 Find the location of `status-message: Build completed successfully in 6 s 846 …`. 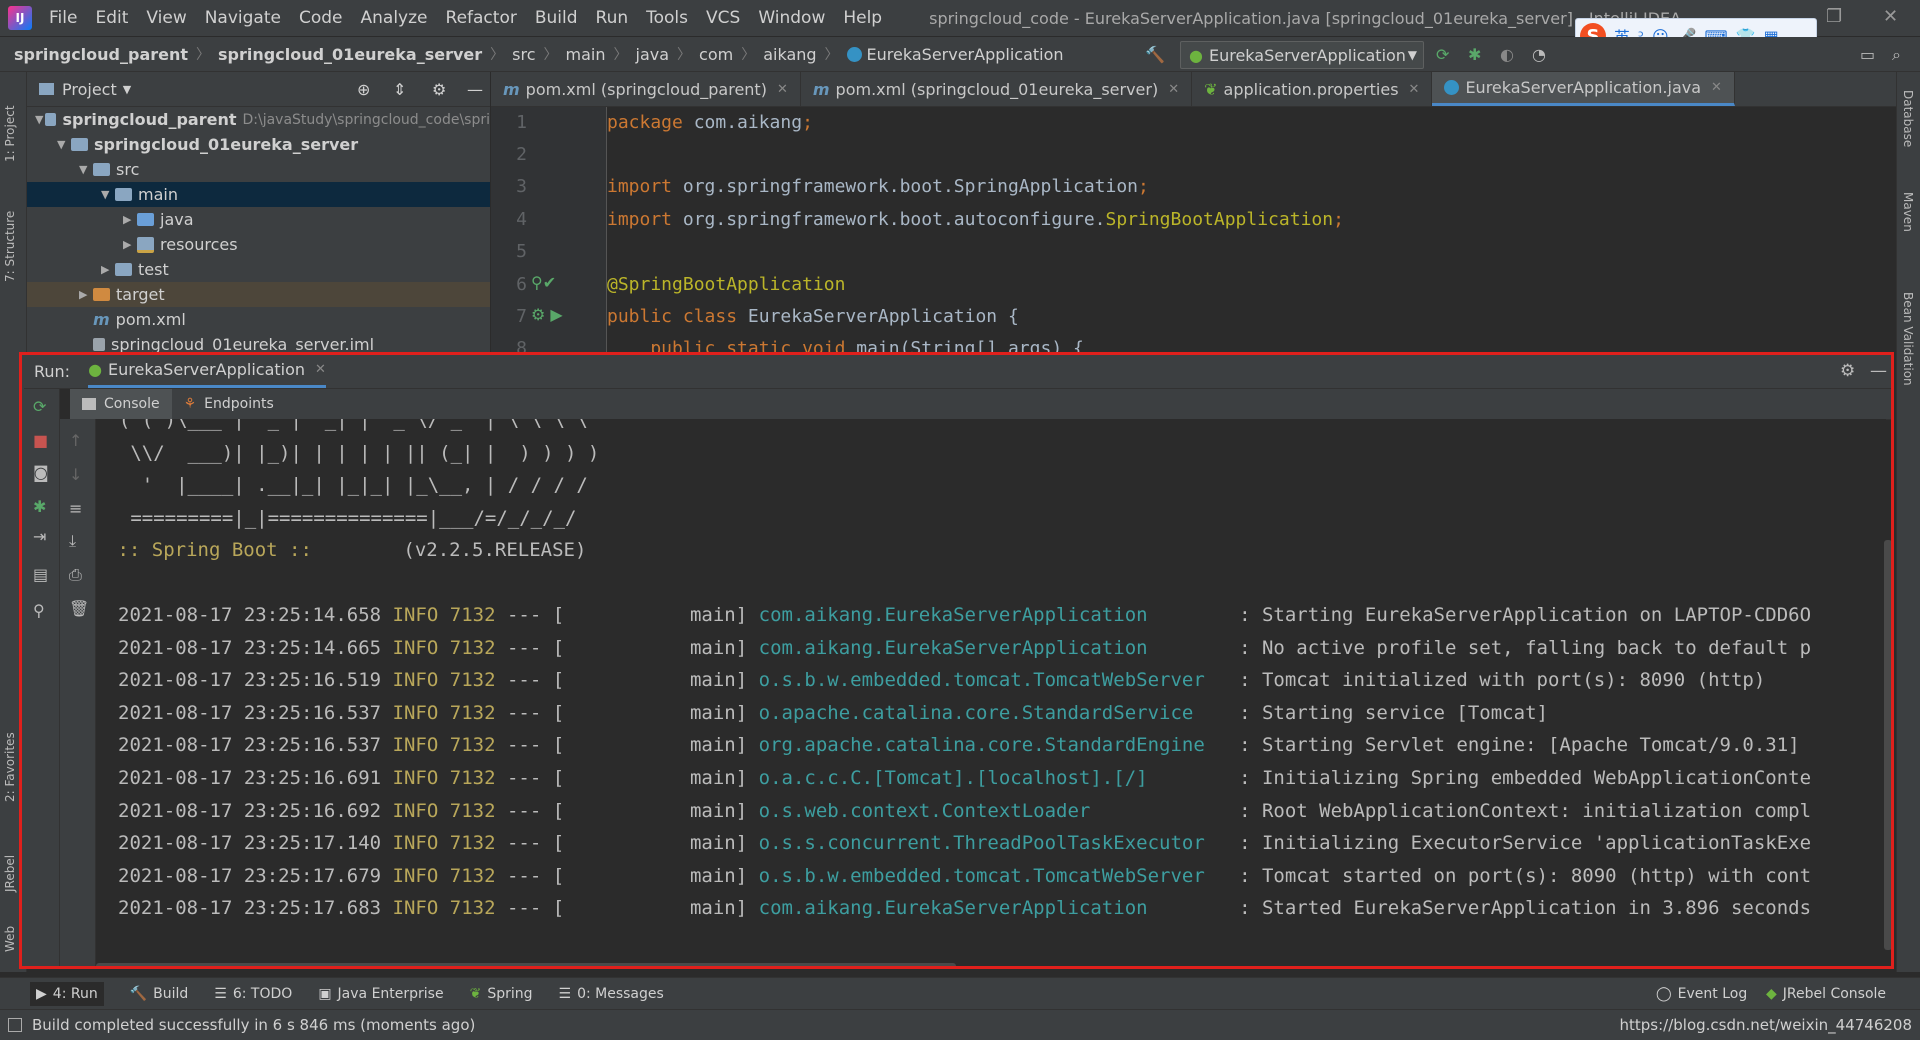

status-message: Build completed successfully in 6 s 846 … is located at coordinates (253, 1025).